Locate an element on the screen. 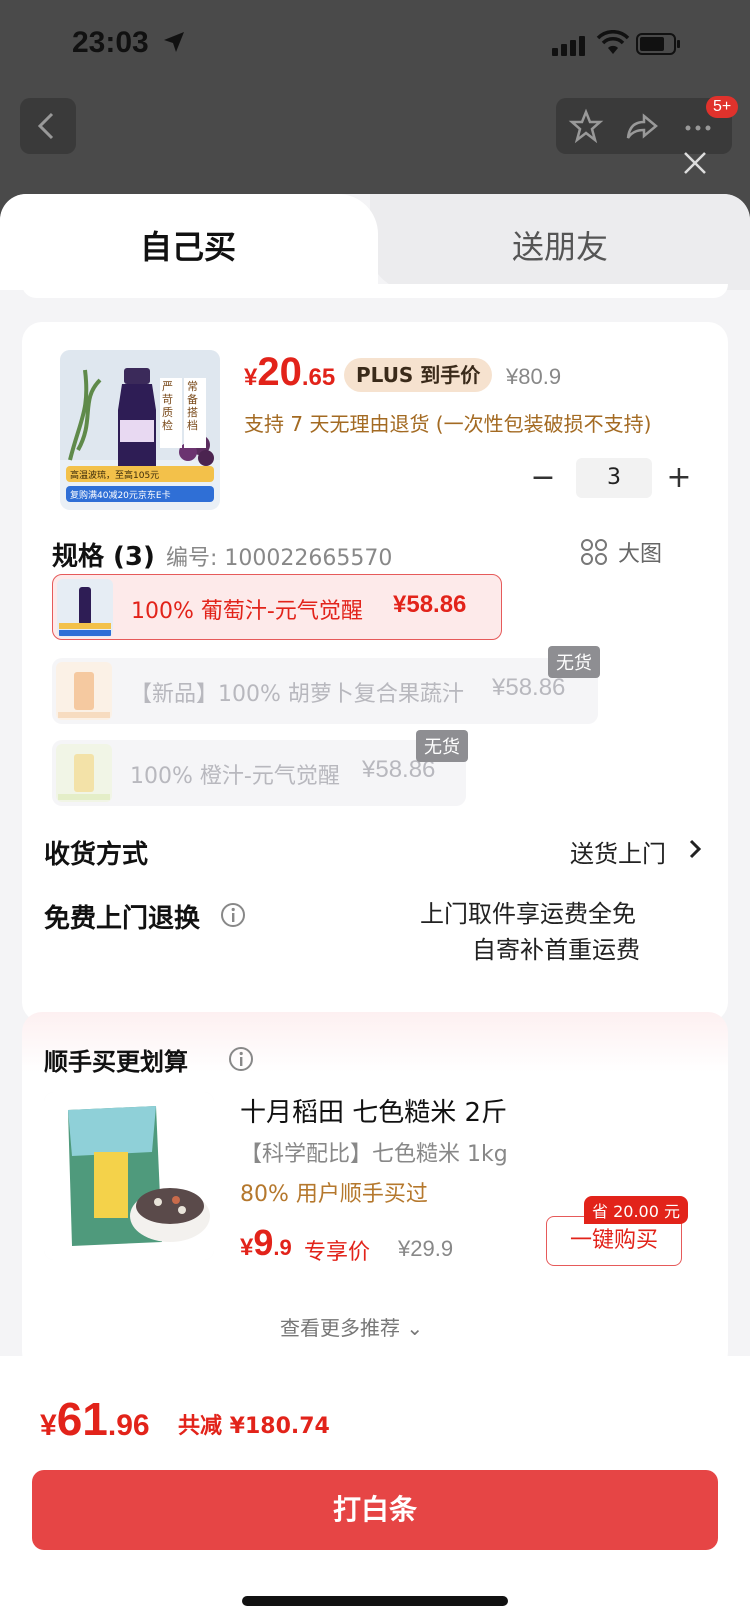 The height and width of the screenshot is (1624, 750). close-icon is located at coordinates (695, 163).